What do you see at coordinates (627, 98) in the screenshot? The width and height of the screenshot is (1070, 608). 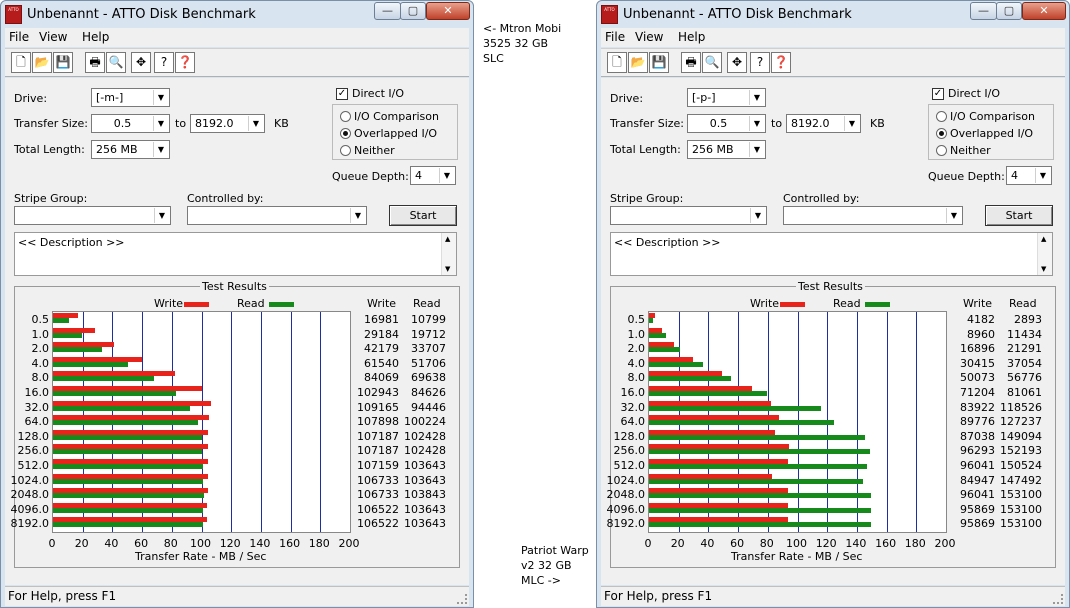 I see `drive-label: Drive:` at bounding box center [627, 98].